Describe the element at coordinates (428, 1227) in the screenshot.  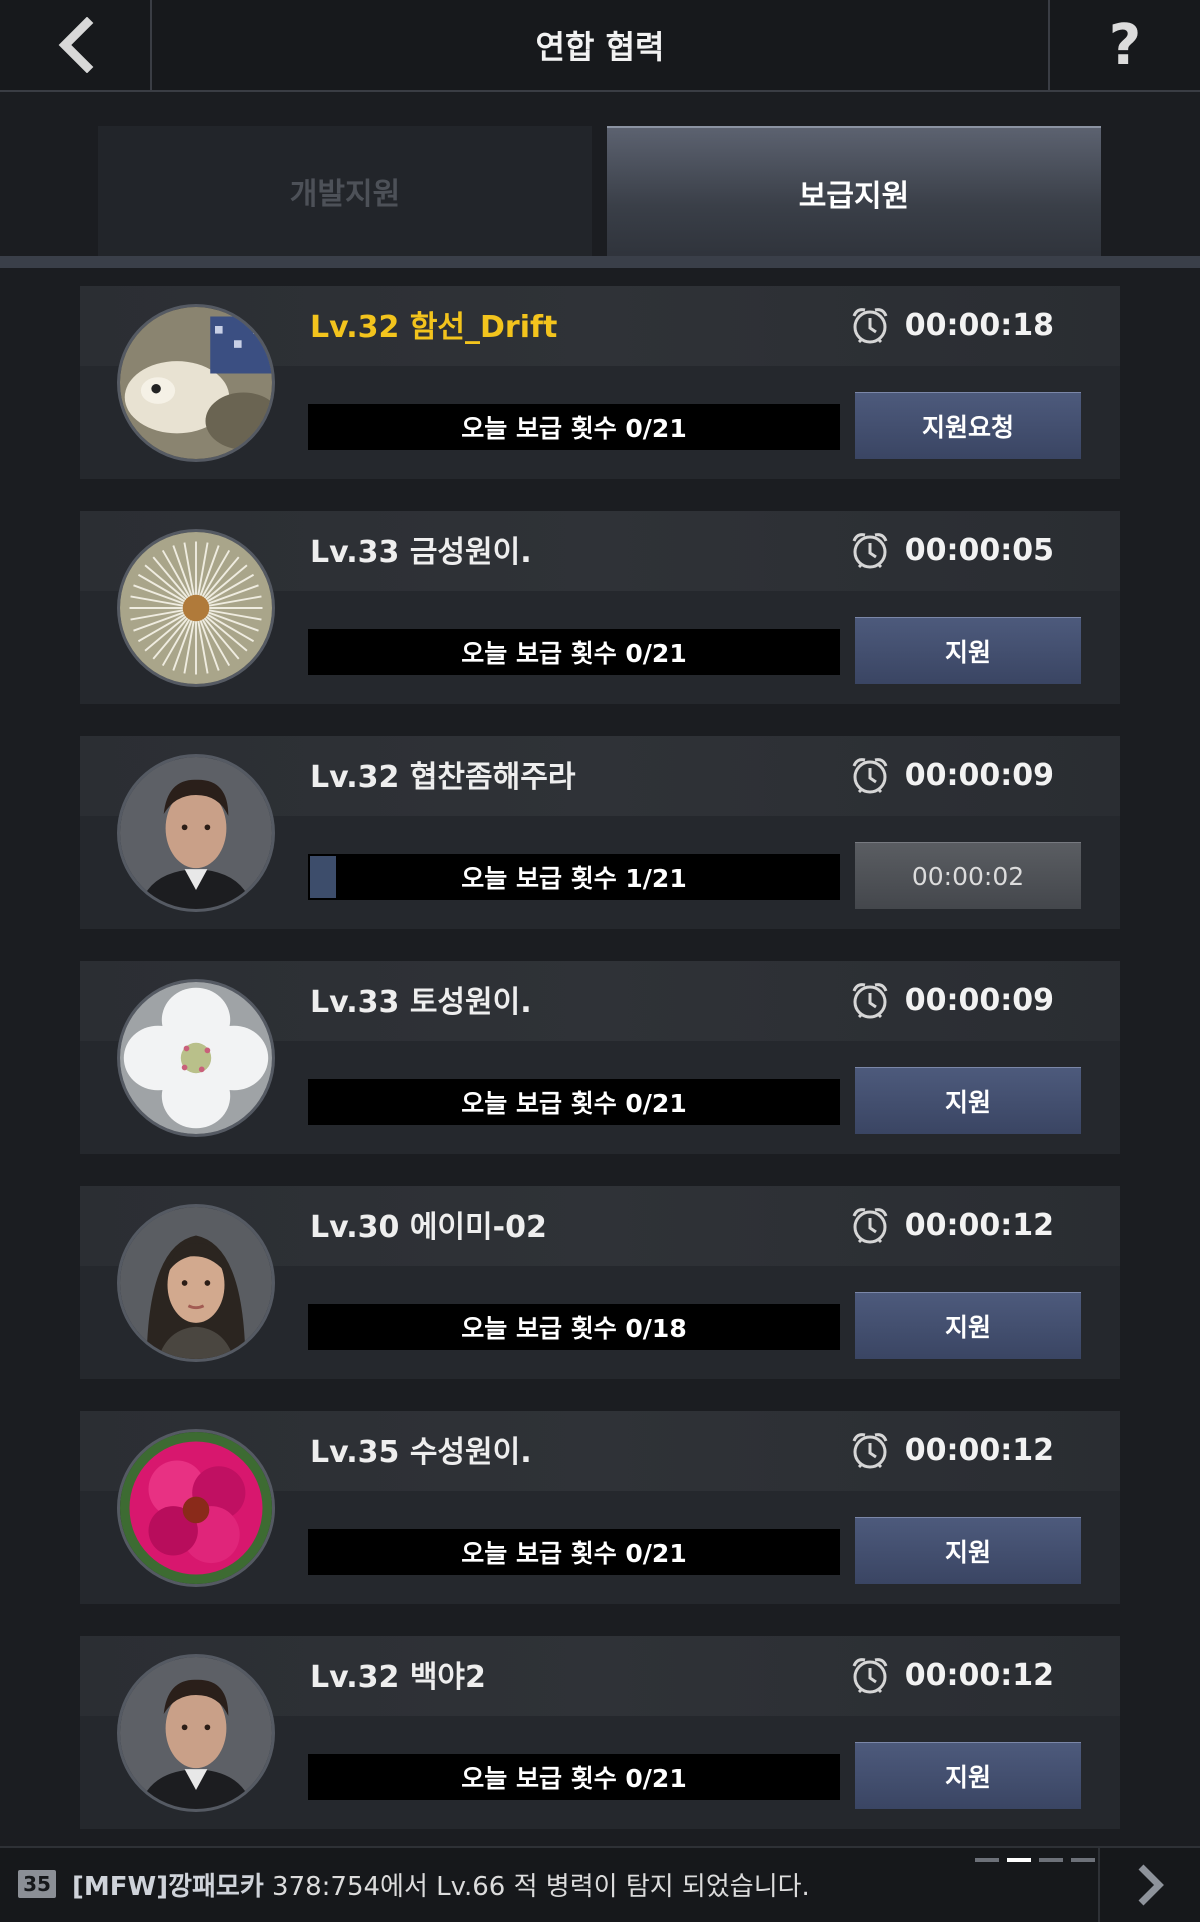
I see `member-name: Lv.30 에이미-02` at that location.